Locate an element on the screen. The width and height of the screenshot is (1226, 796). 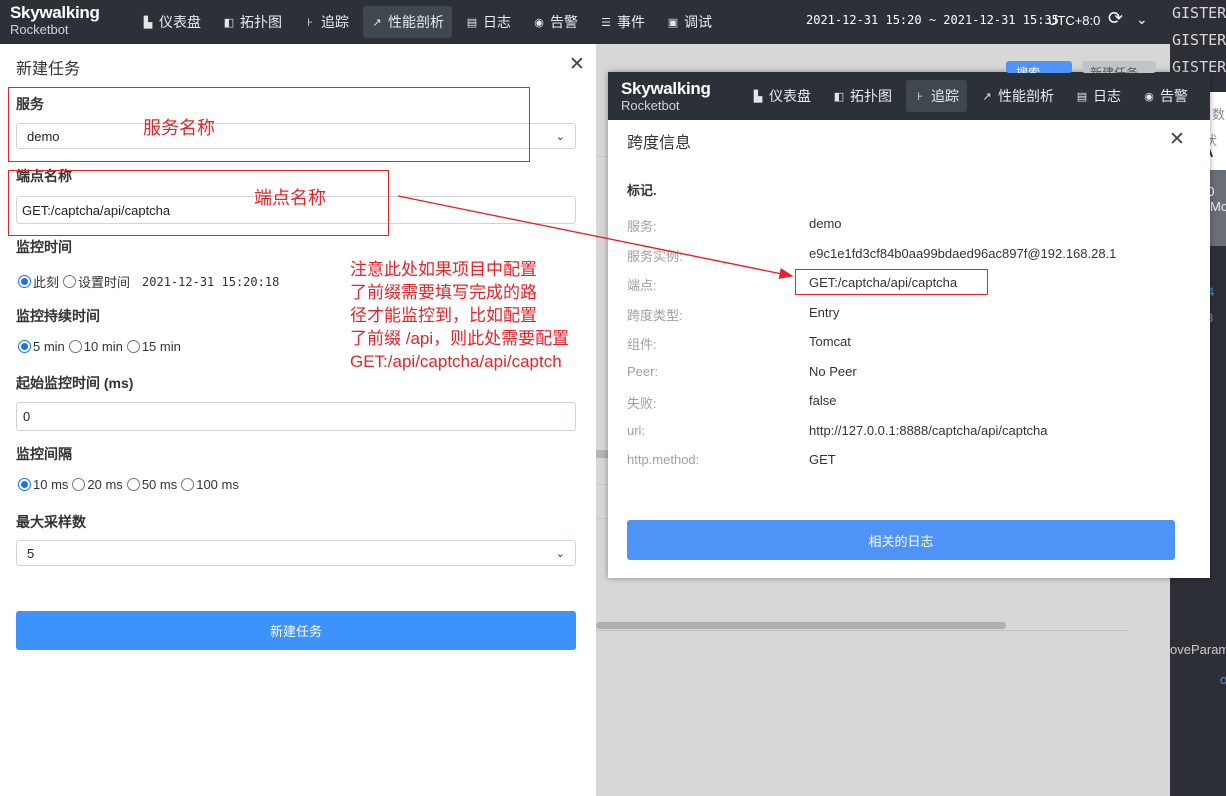
annotation-arrow is located at coordinates (595, 237).